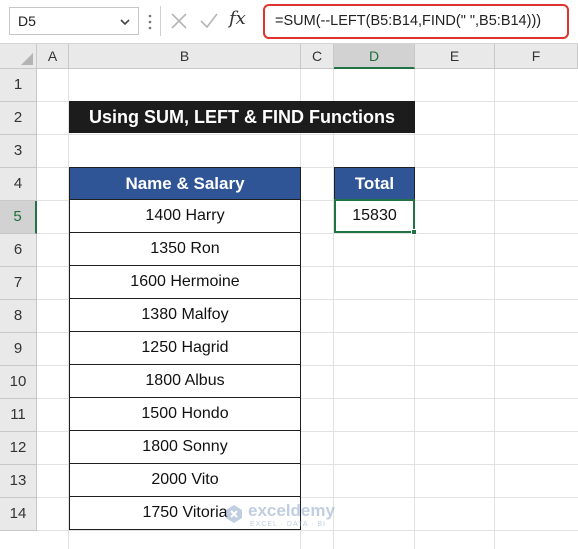 This screenshot has width=578, height=549. Describe the element at coordinates (18, 184) in the screenshot. I see `row-header-4: 4` at that location.